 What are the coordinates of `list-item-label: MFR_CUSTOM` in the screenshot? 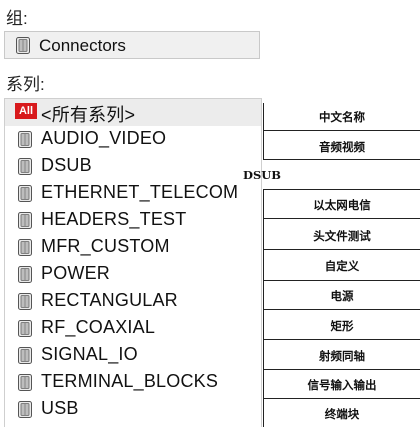 It's located at (105, 246).